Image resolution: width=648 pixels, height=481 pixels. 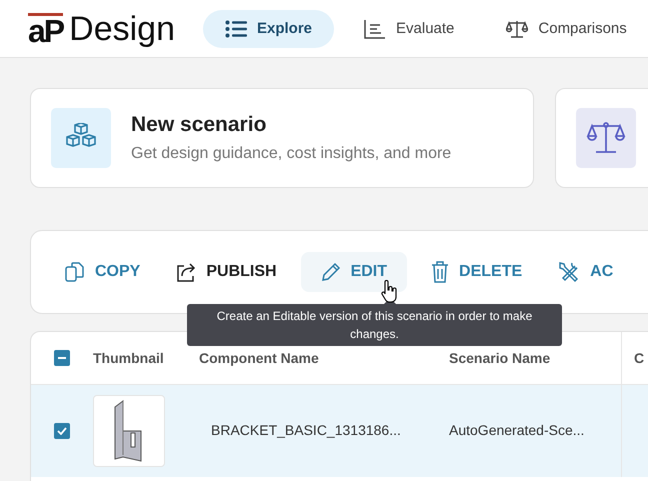 What do you see at coordinates (389, 292) in the screenshot?
I see `hand-cursor-icon` at bounding box center [389, 292].